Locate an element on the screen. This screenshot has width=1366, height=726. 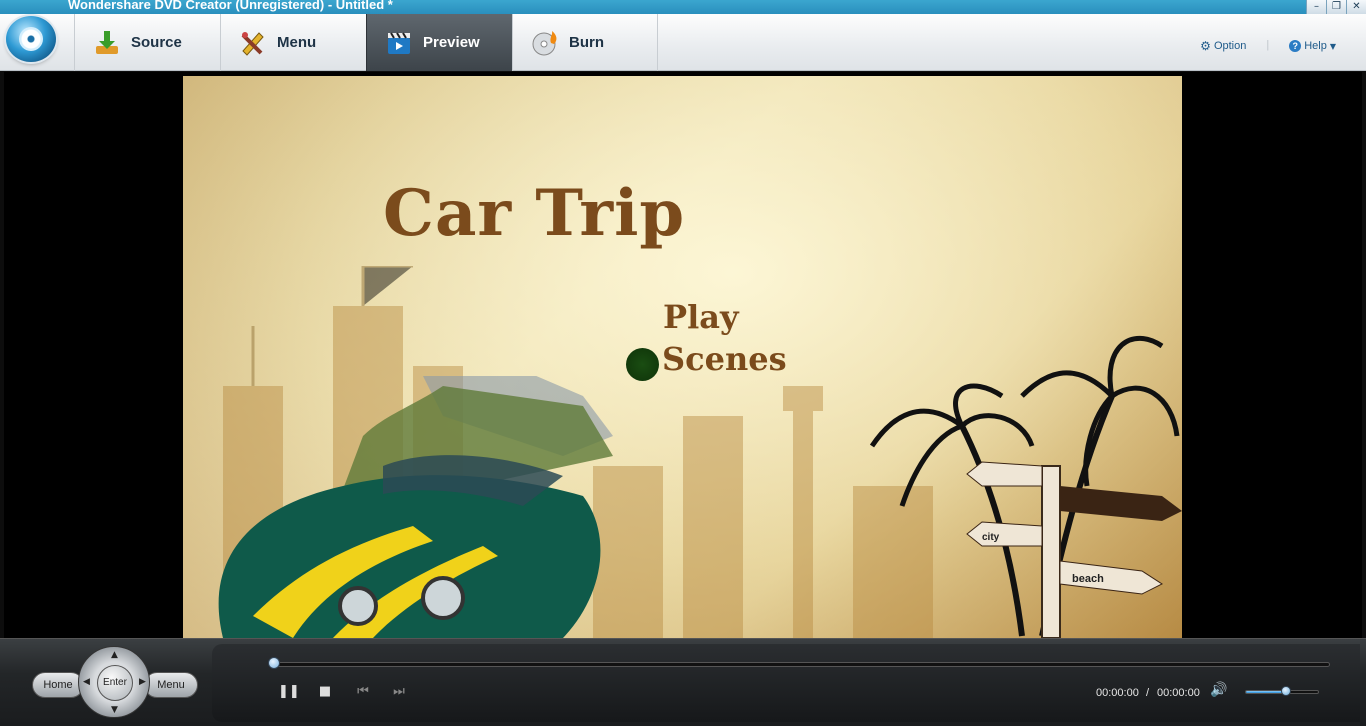
remote-menu-button: Menu is located at coordinates (171, 685).